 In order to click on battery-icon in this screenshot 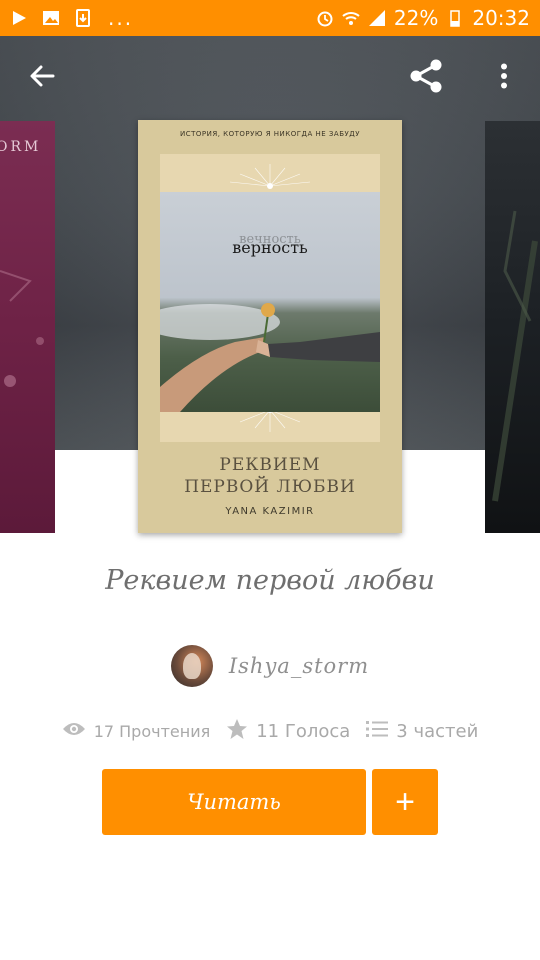, I will do `click(455, 18)`.